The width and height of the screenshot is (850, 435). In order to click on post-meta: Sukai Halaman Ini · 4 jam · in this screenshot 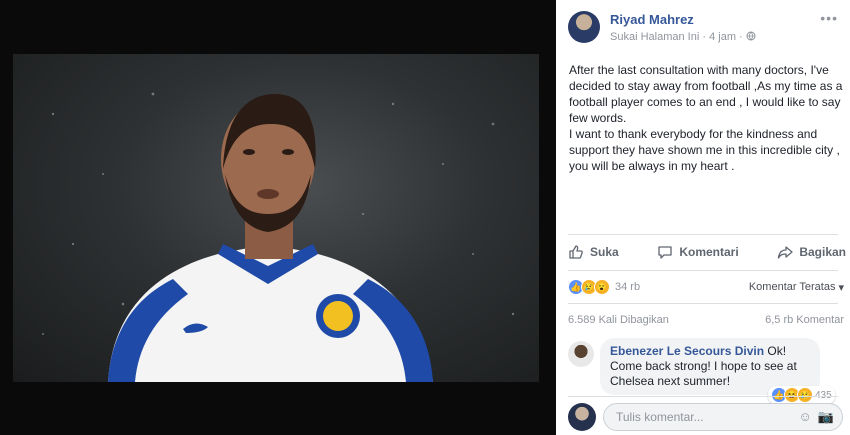, I will do `click(683, 37)`.